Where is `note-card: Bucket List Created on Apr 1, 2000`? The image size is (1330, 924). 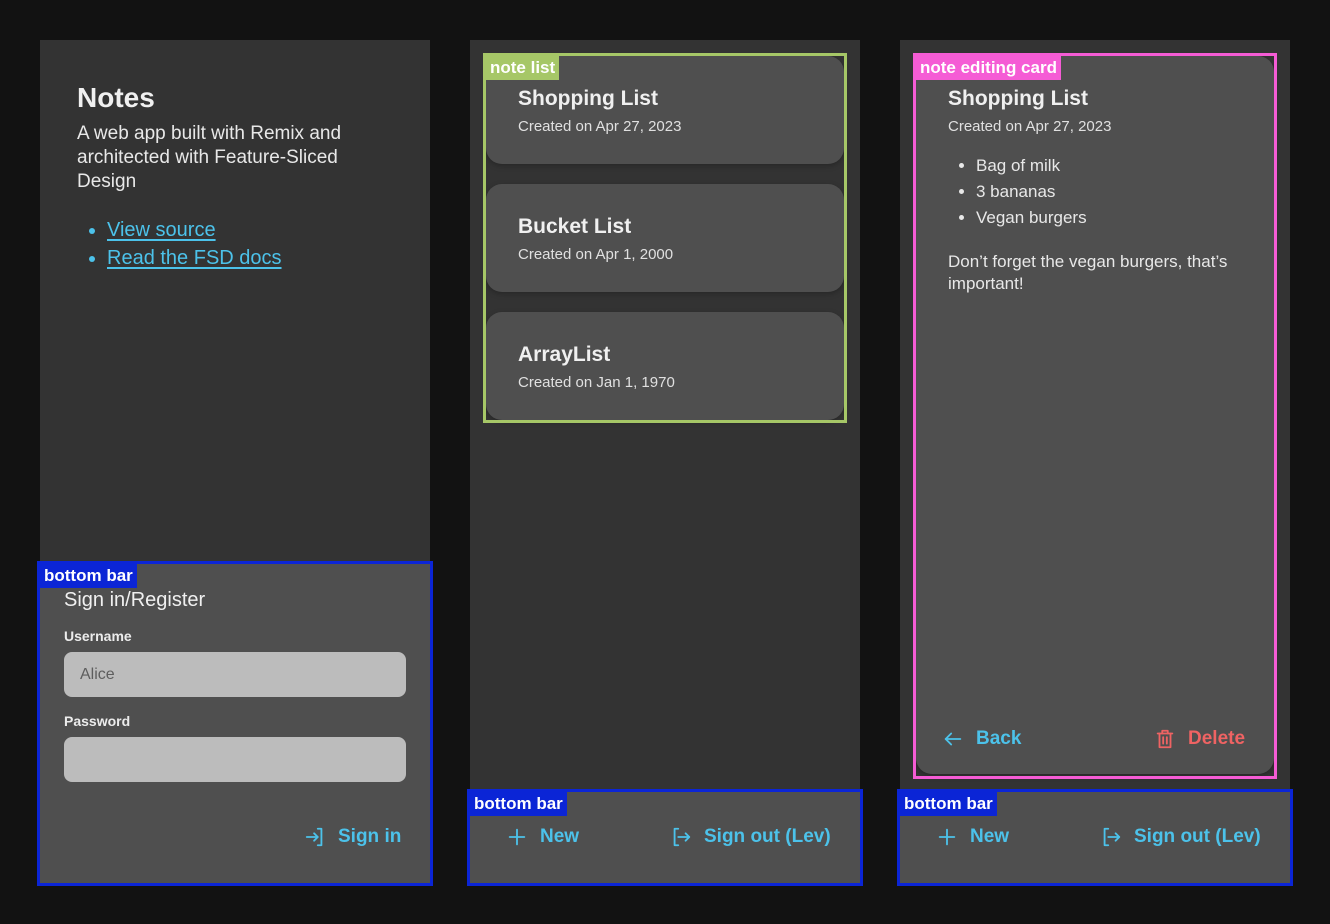
note-card: Bucket List Created on Apr 1, 2000 is located at coordinates (665, 238).